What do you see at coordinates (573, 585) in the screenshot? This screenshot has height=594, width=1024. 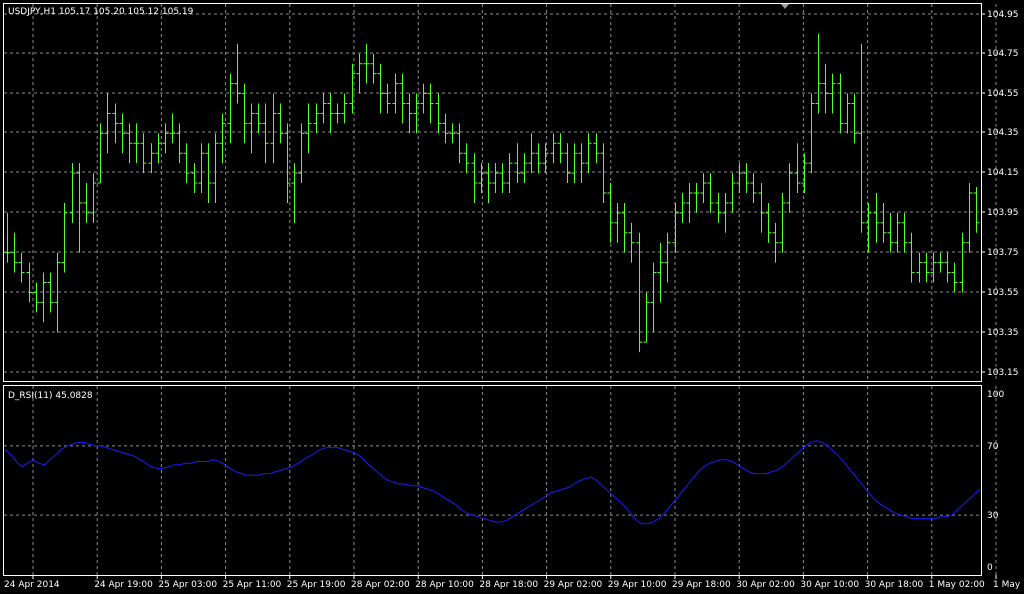 I see `time-tick-label: 29 Apr 02:00` at bounding box center [573, 585].